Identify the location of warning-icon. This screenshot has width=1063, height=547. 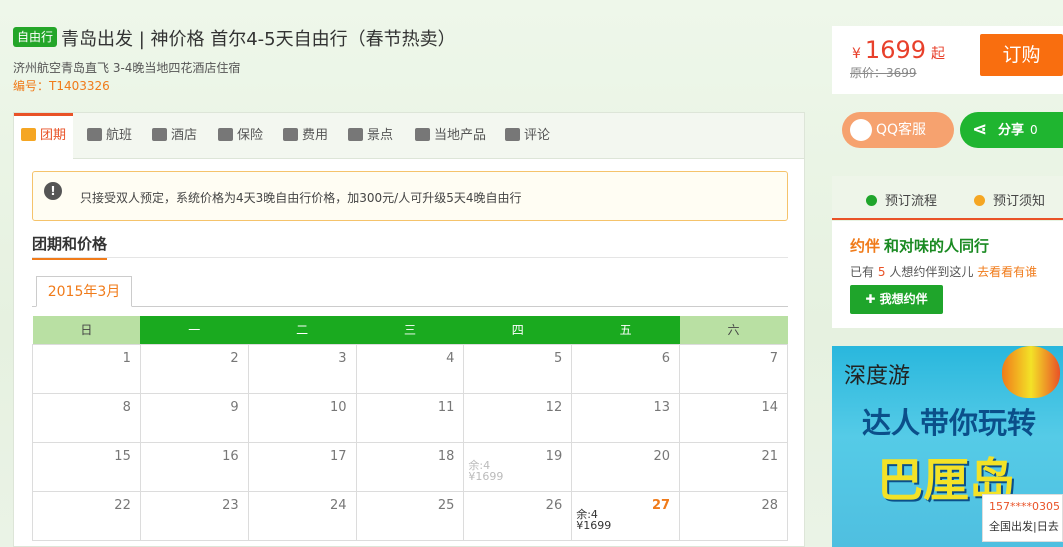
(979, 200).